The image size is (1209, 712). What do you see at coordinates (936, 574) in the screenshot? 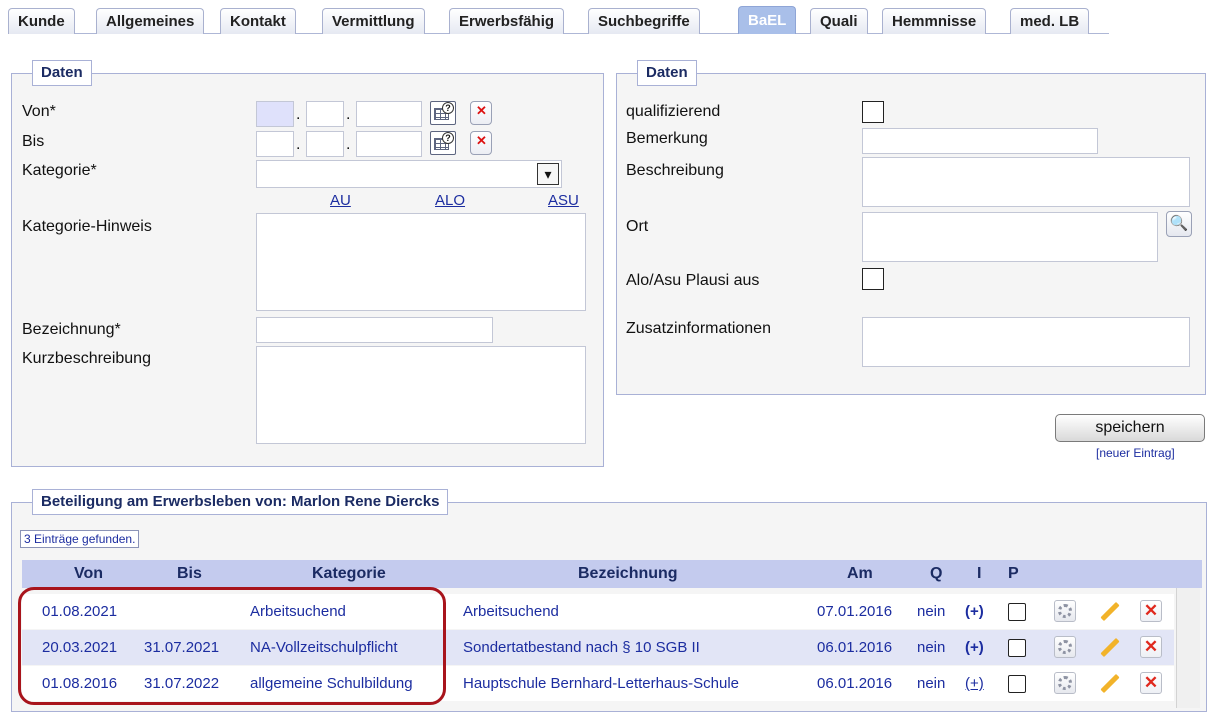
I see `col-q: Q` at bounding box center [936, 574].